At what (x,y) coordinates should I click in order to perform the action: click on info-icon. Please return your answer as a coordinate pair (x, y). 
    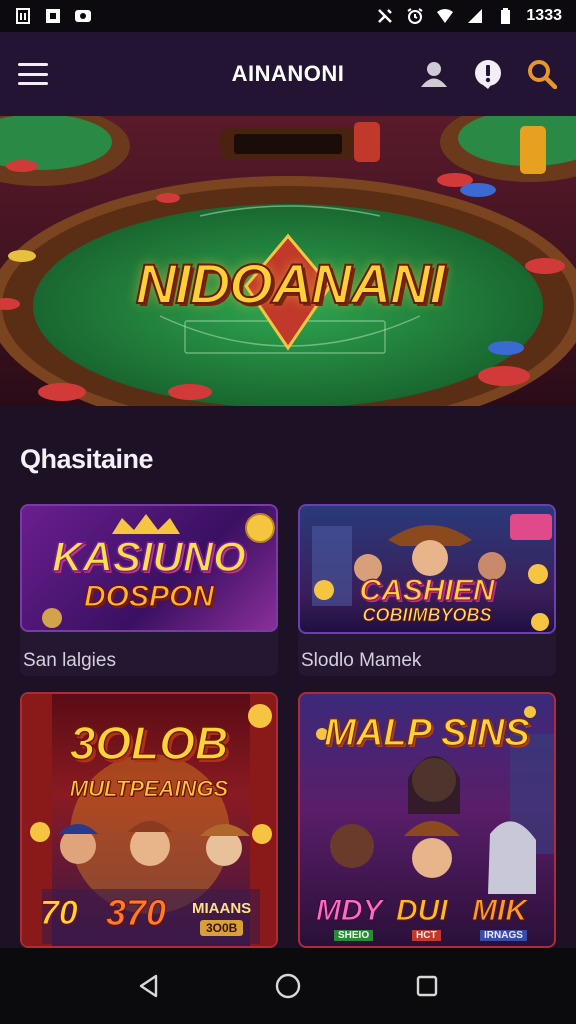
    Looking at the image, I should click on (488, 74).